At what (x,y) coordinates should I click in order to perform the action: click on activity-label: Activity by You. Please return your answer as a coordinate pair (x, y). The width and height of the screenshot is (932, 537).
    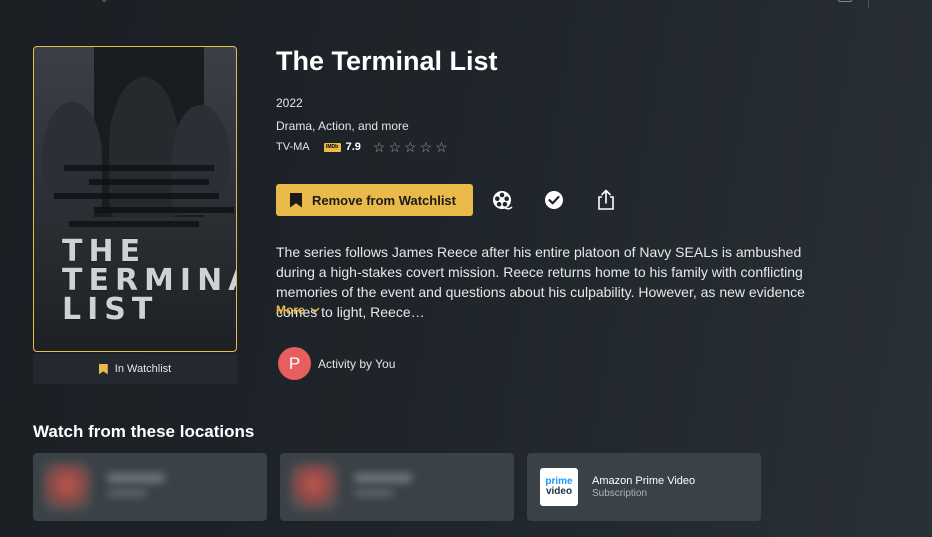
    Looking at the image, I should click on (357, 363).